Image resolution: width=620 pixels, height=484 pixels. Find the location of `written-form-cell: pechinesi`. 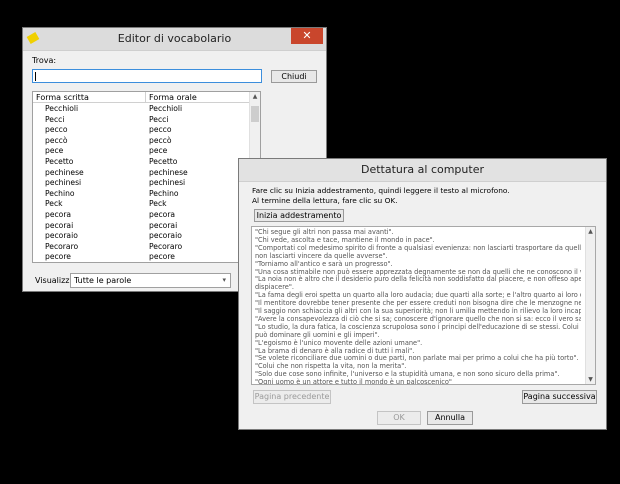

written-form-cell: pechinesi is located at coordinates (63, 183).